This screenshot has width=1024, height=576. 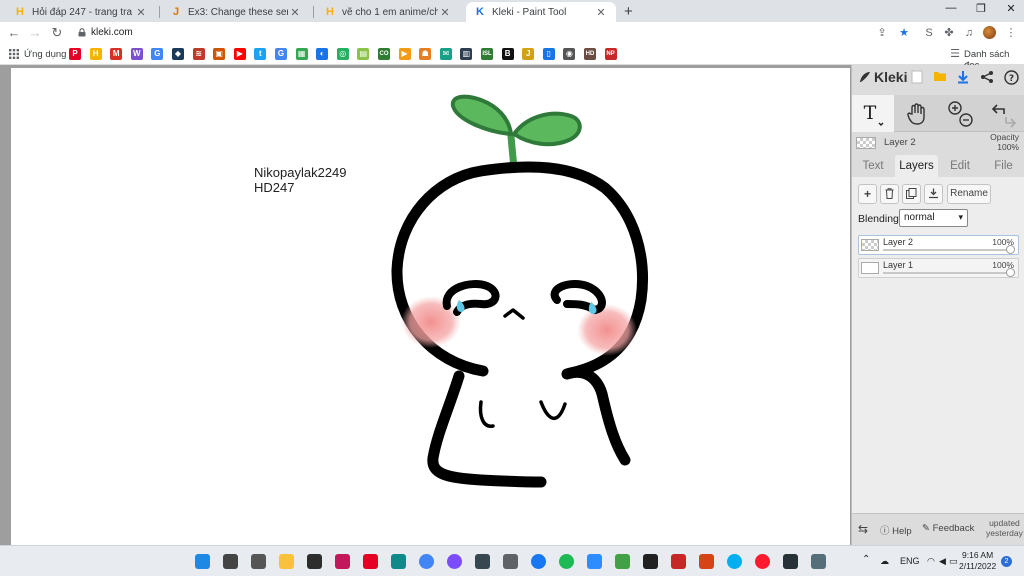 What do you see at coordinates (75, 54) in the screenshot?
I see `bookmark-pinterest-icon: P` at bounding box center [75, 54].